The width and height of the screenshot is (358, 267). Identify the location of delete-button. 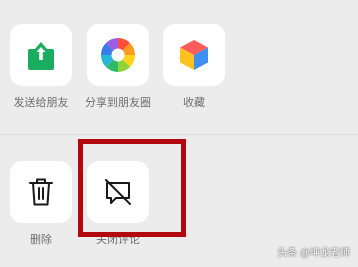
(41, 192).